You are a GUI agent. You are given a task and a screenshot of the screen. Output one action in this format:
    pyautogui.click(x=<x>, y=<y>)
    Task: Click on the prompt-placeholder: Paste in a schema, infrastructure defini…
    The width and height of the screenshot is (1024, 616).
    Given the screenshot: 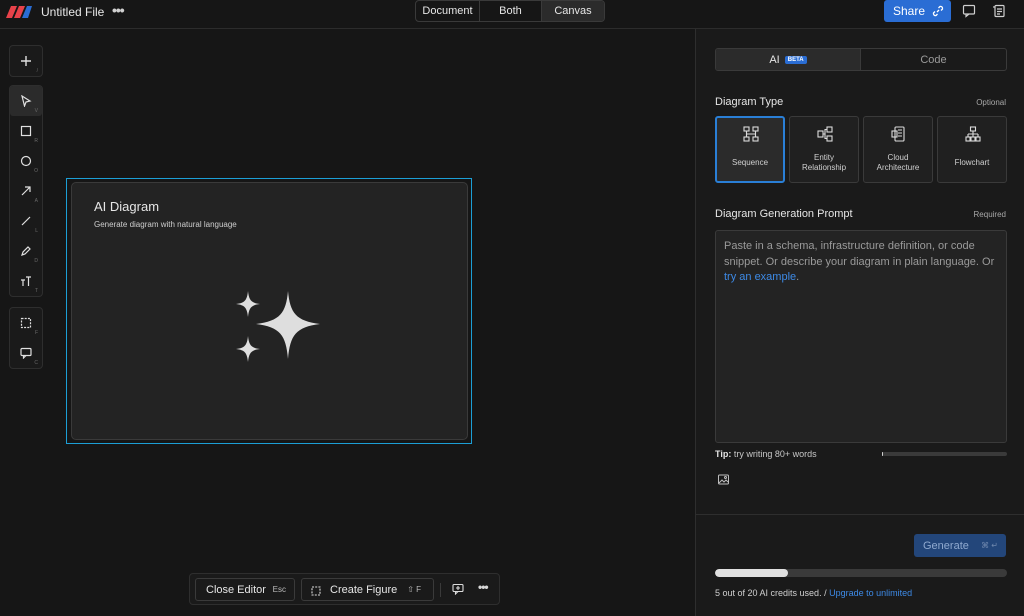 What is the action you would take?
    pyautogui.click(x=859, y=254)
    